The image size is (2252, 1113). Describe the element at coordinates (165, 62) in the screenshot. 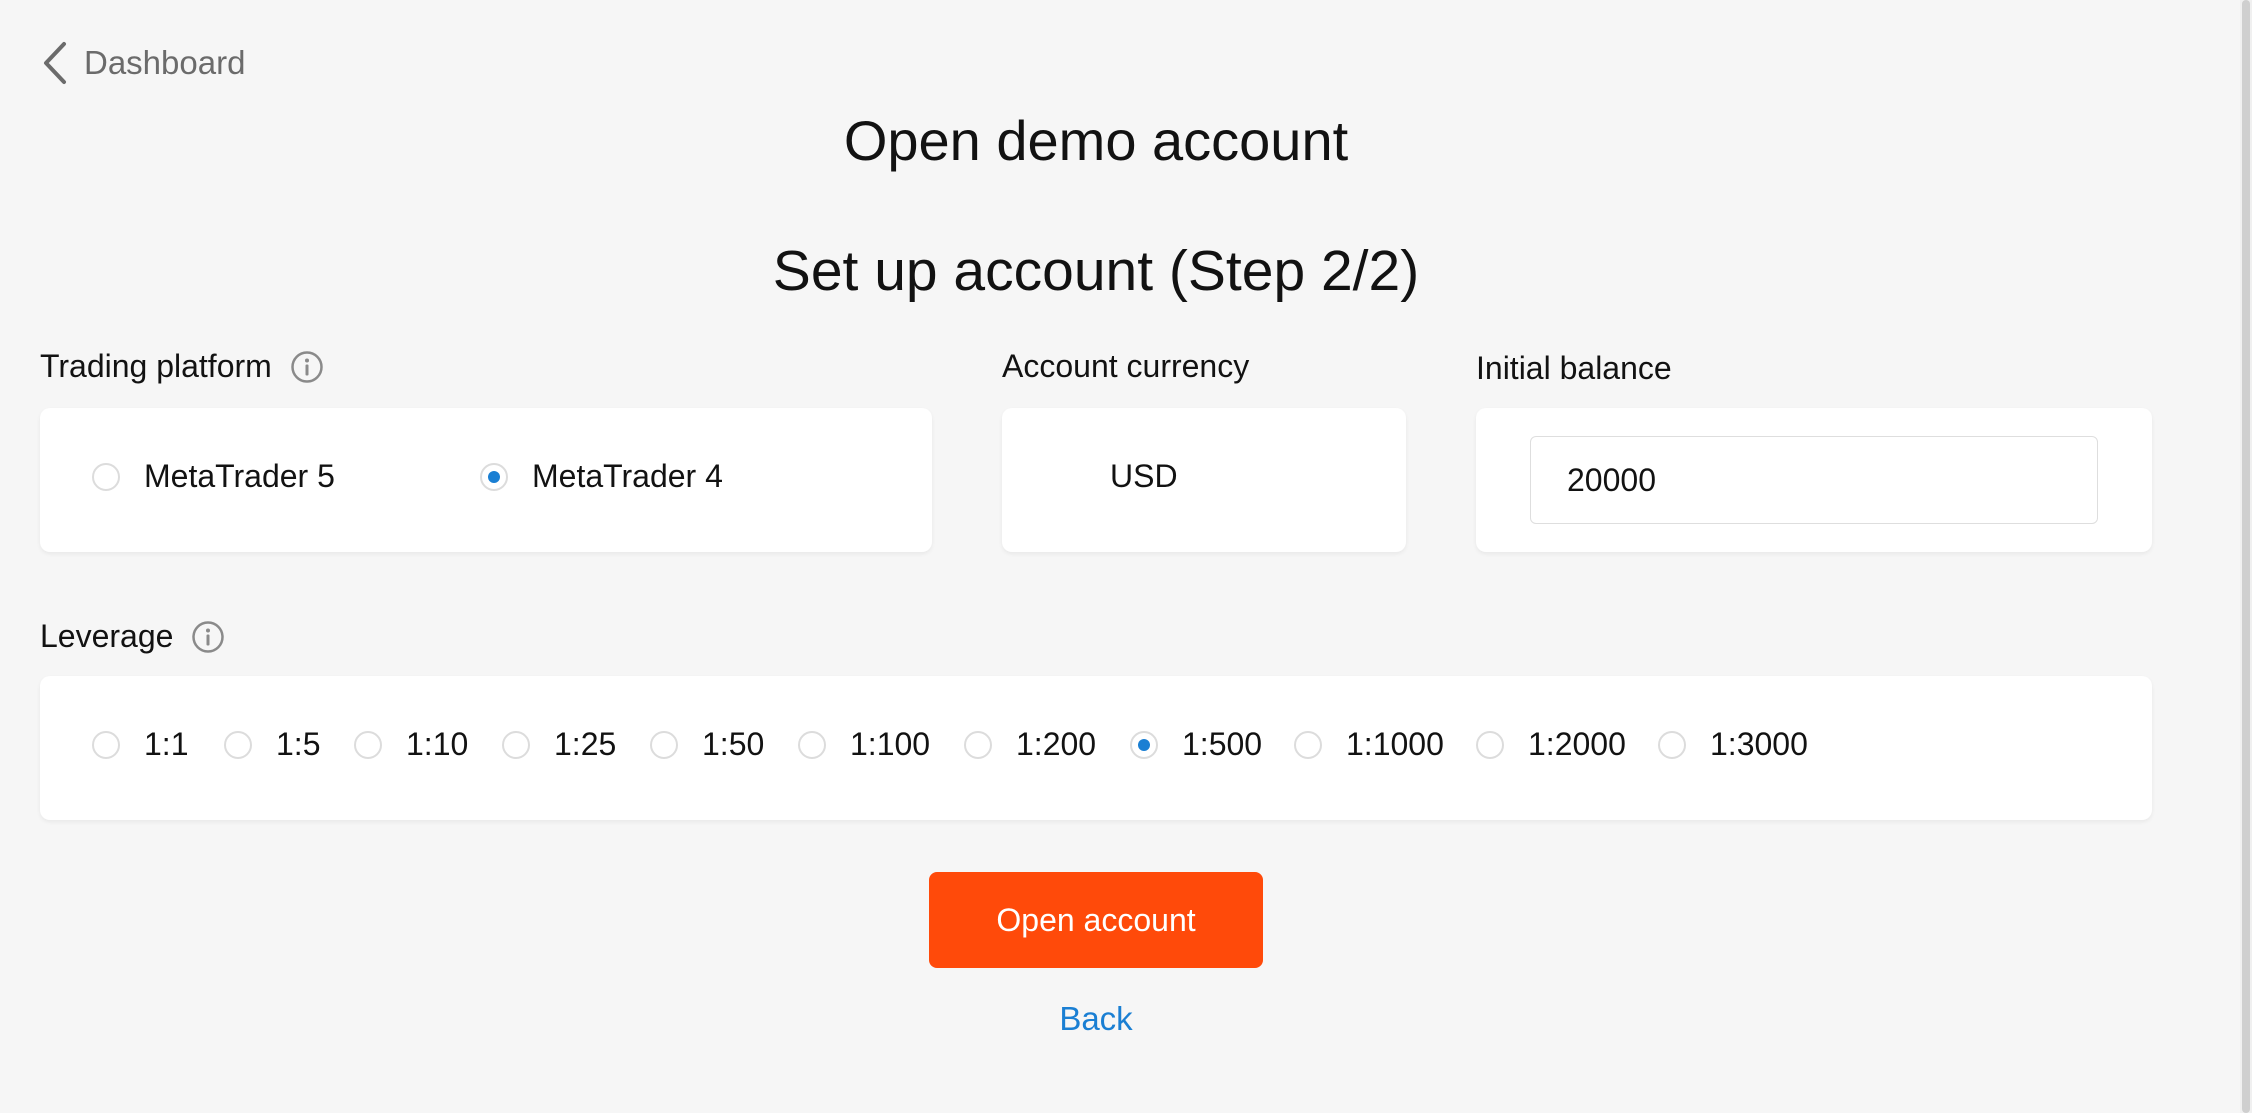

I see `back-to-dashboard-label: Dashboard` at that location.